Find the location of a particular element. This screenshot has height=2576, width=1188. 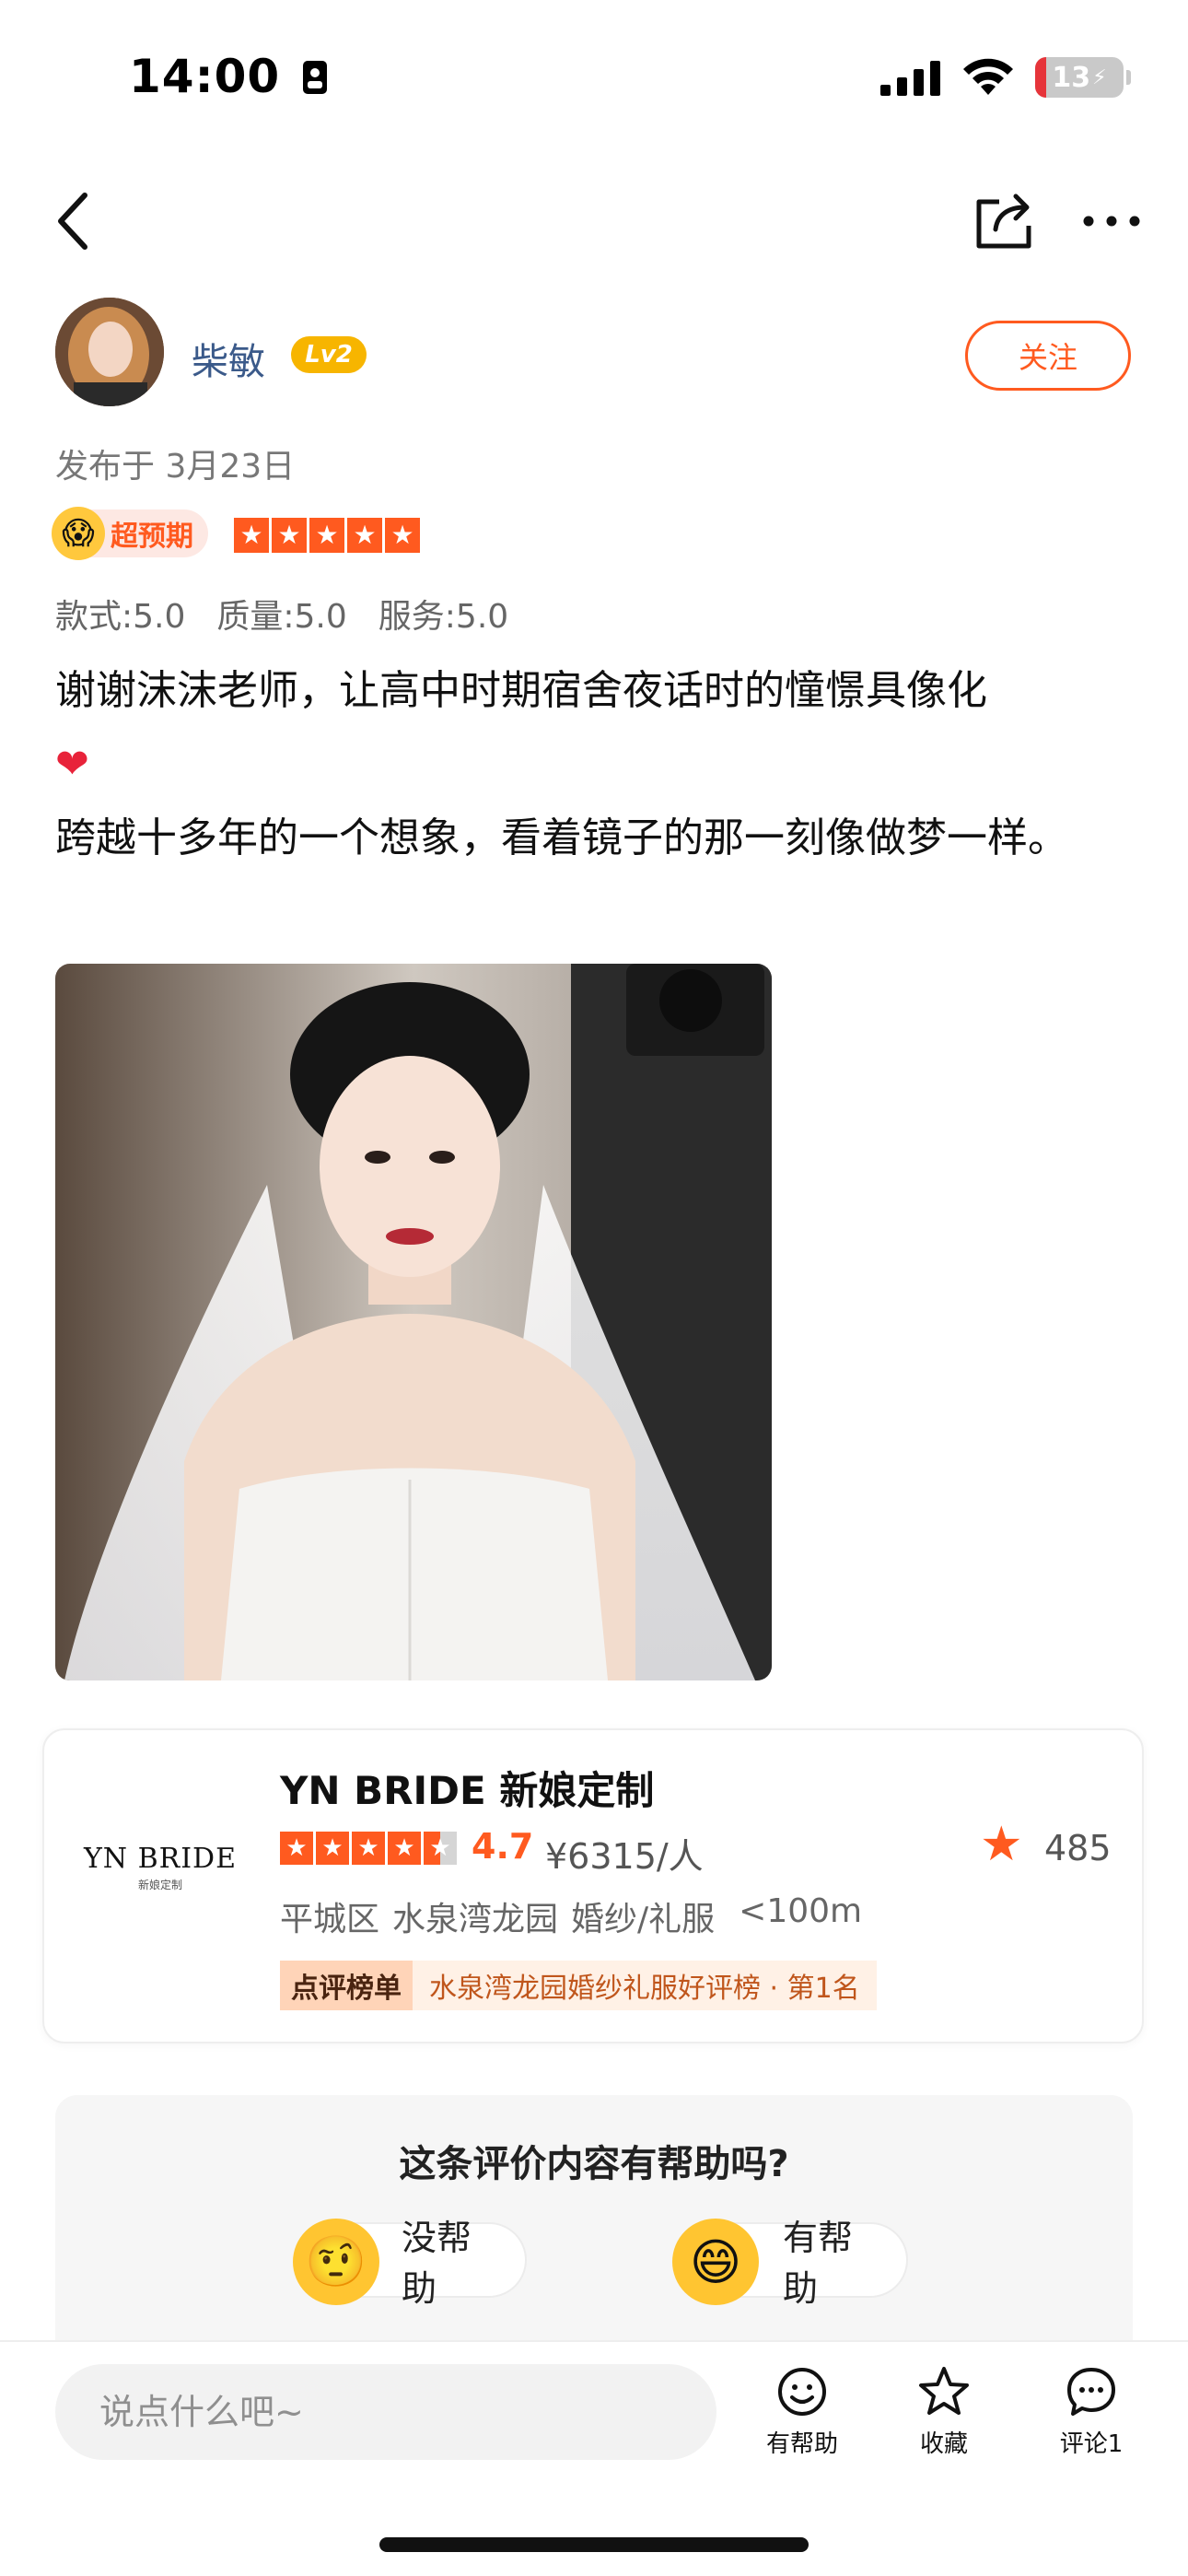

publish-date: 发布于 3月23日 is located at coordinates (175, 467).